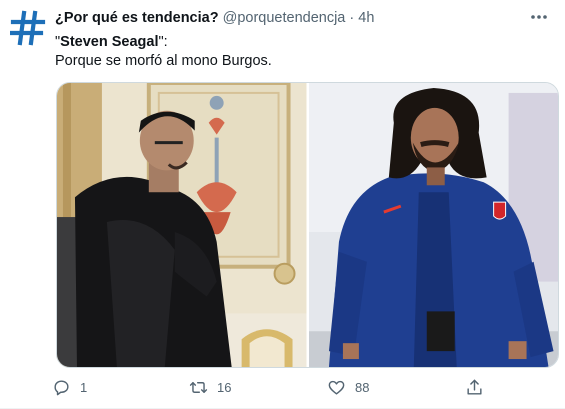 This screenshot has width=565, height=409. What do you see at coordinates (224, 387) in the screenshot?
I see `retweet-count: 16` at bounding box center [224, 387].